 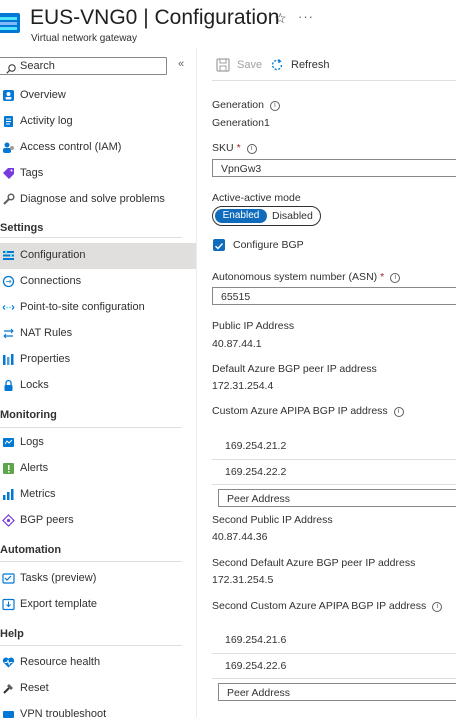 What do you see at coordinates (98, 360) in the screenshot?
I see `sidebar-item-properties: Properties` at bounding box center [98, 360].